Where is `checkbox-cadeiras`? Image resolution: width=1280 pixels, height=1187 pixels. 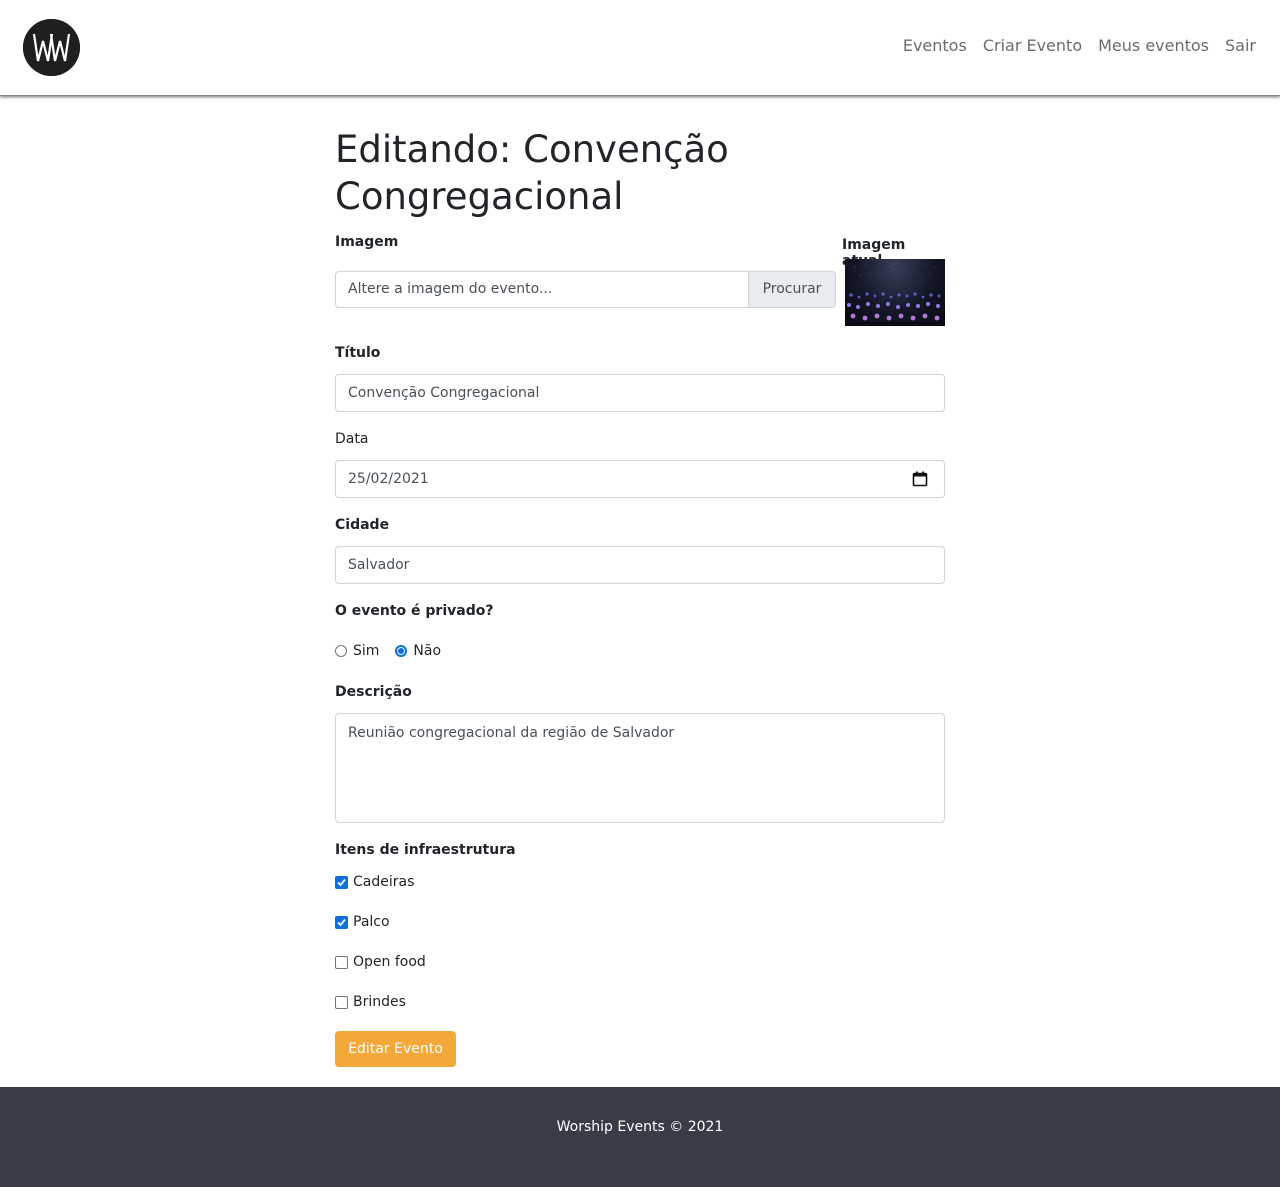
checkbox-cadeiras is located at coordinates (341, 882).